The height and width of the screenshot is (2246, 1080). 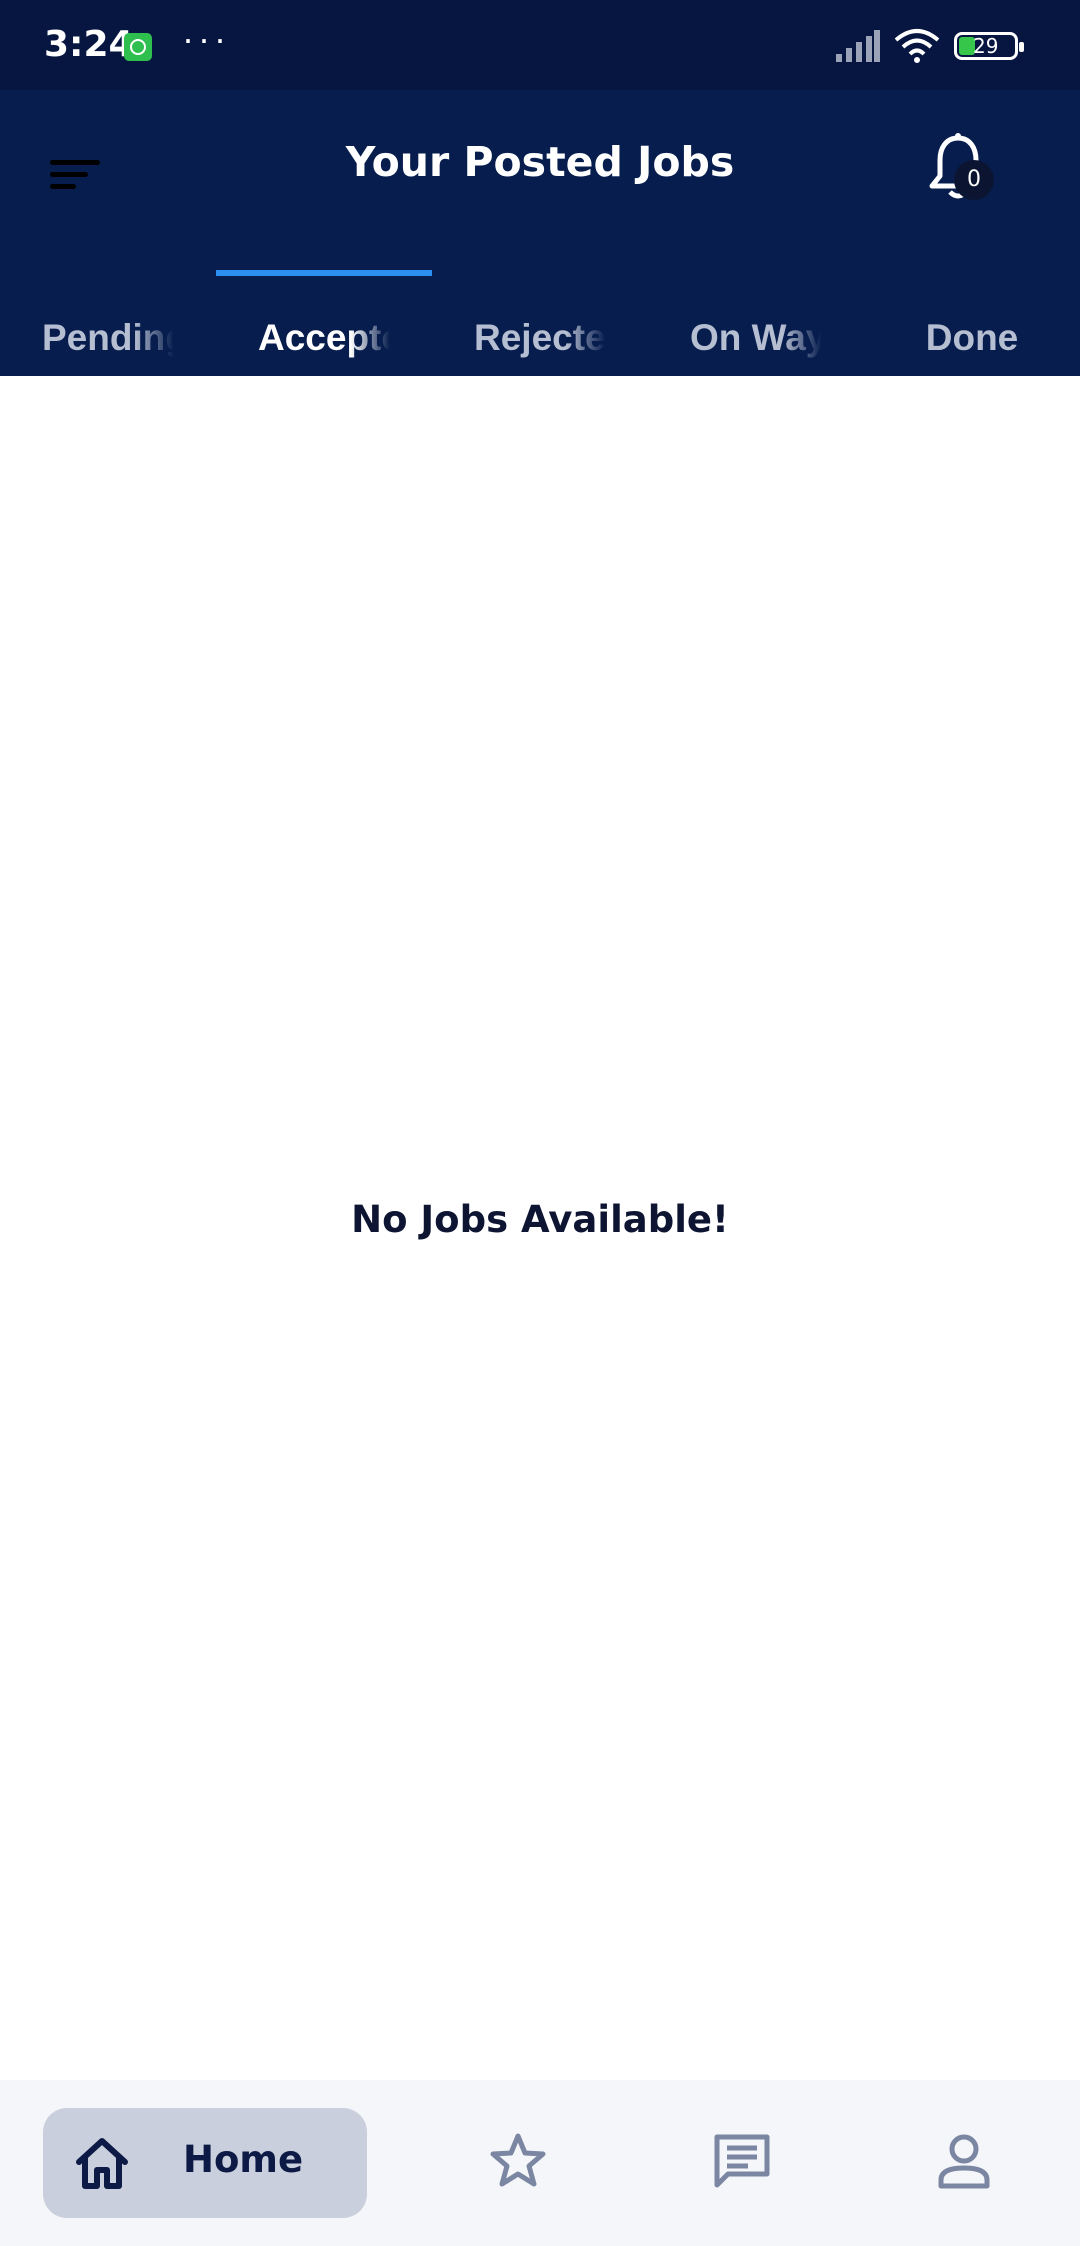 I want to click on tab-label: On Way, so click(x=756, y=337).